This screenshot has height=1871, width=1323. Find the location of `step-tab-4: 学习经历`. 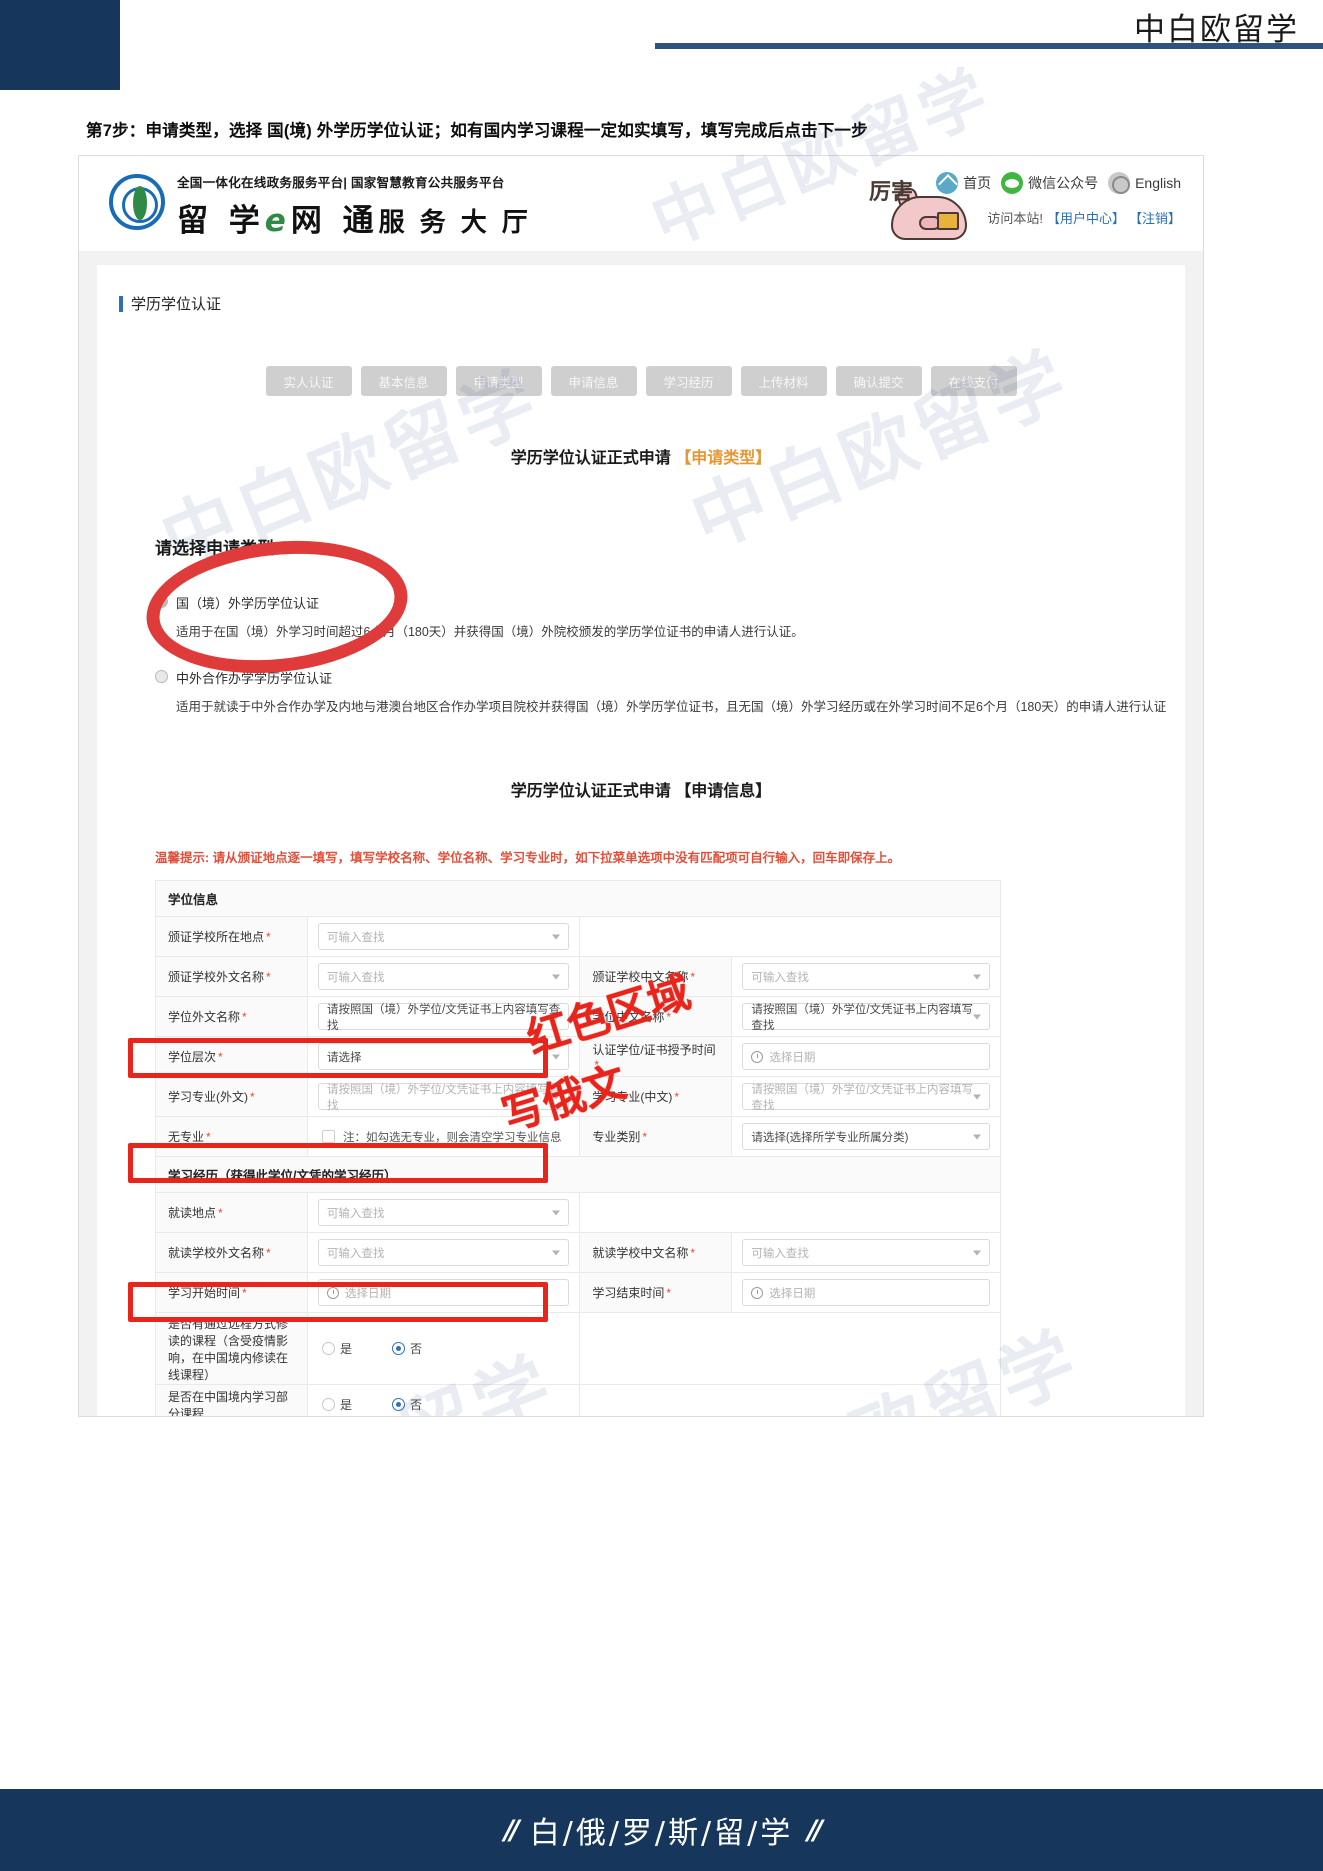

step-tab-4: 学习经历 is located at coordinates (688, 381).